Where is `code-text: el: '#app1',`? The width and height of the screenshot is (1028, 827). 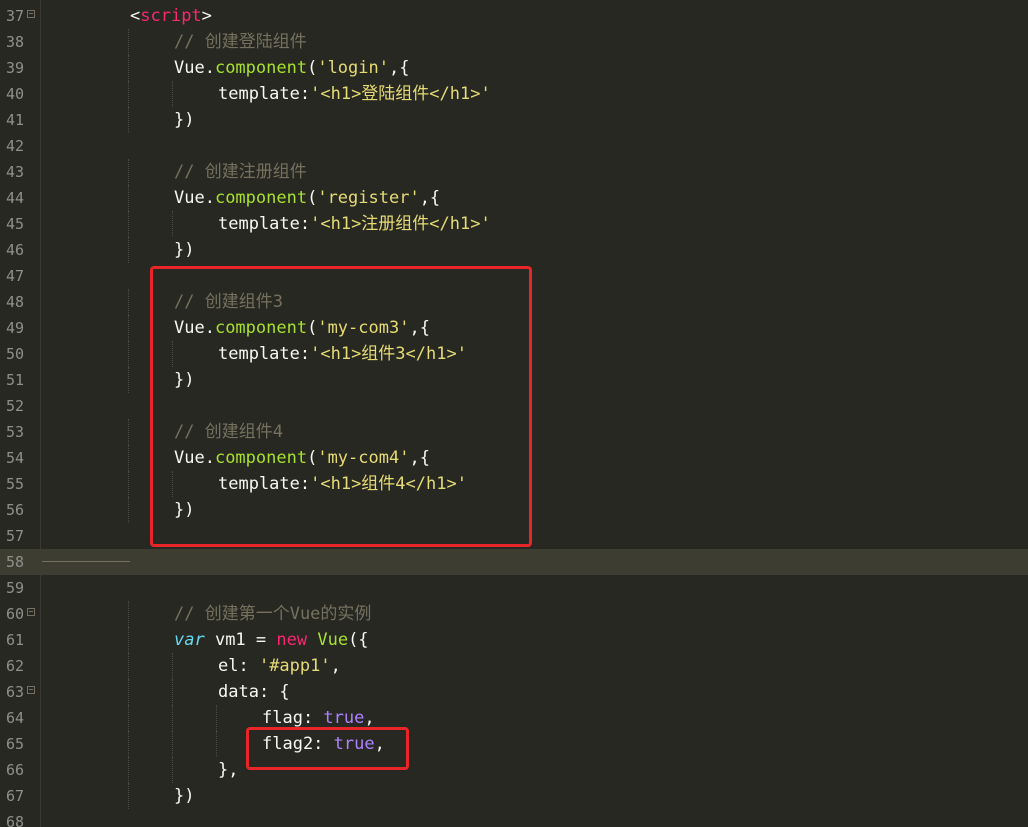 code-text: el: '#app1', is located at coordinates (279, 666).